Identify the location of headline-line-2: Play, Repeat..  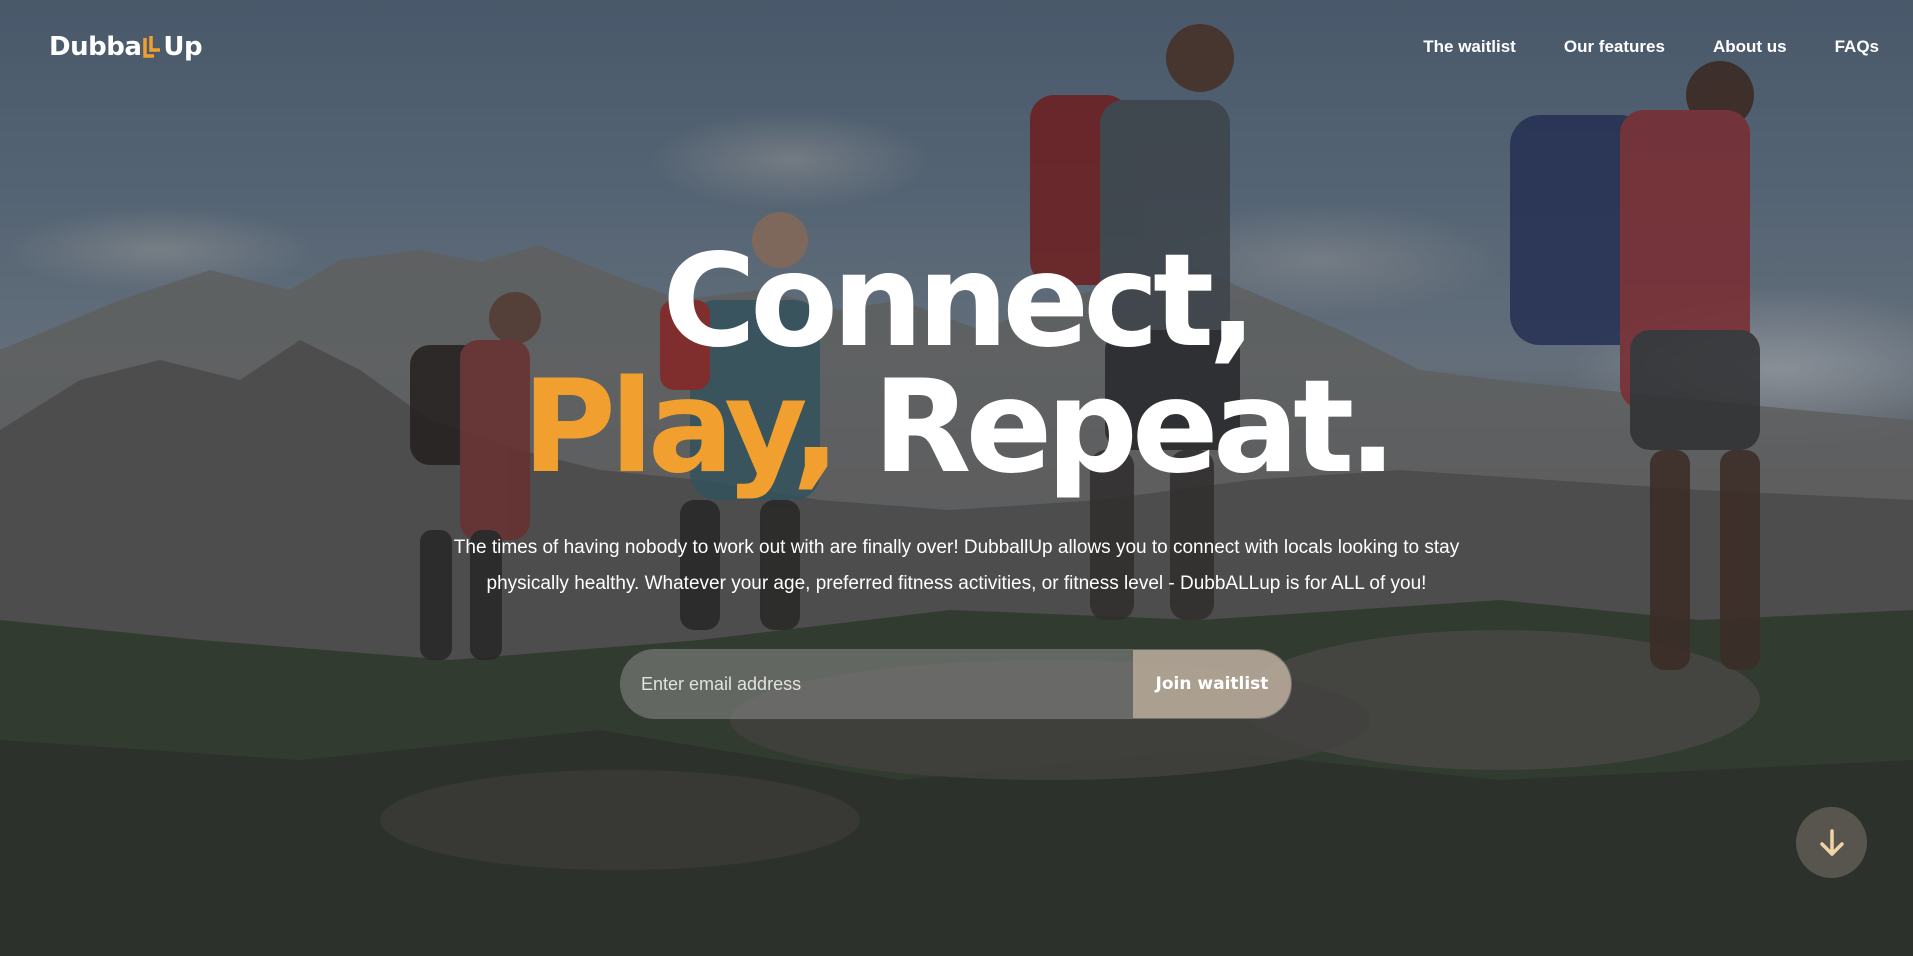
(956, 428).